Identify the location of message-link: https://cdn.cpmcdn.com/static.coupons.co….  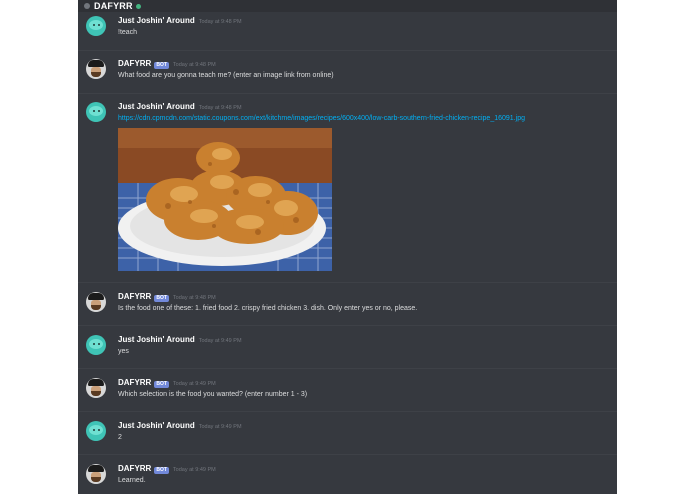
(321, 118).